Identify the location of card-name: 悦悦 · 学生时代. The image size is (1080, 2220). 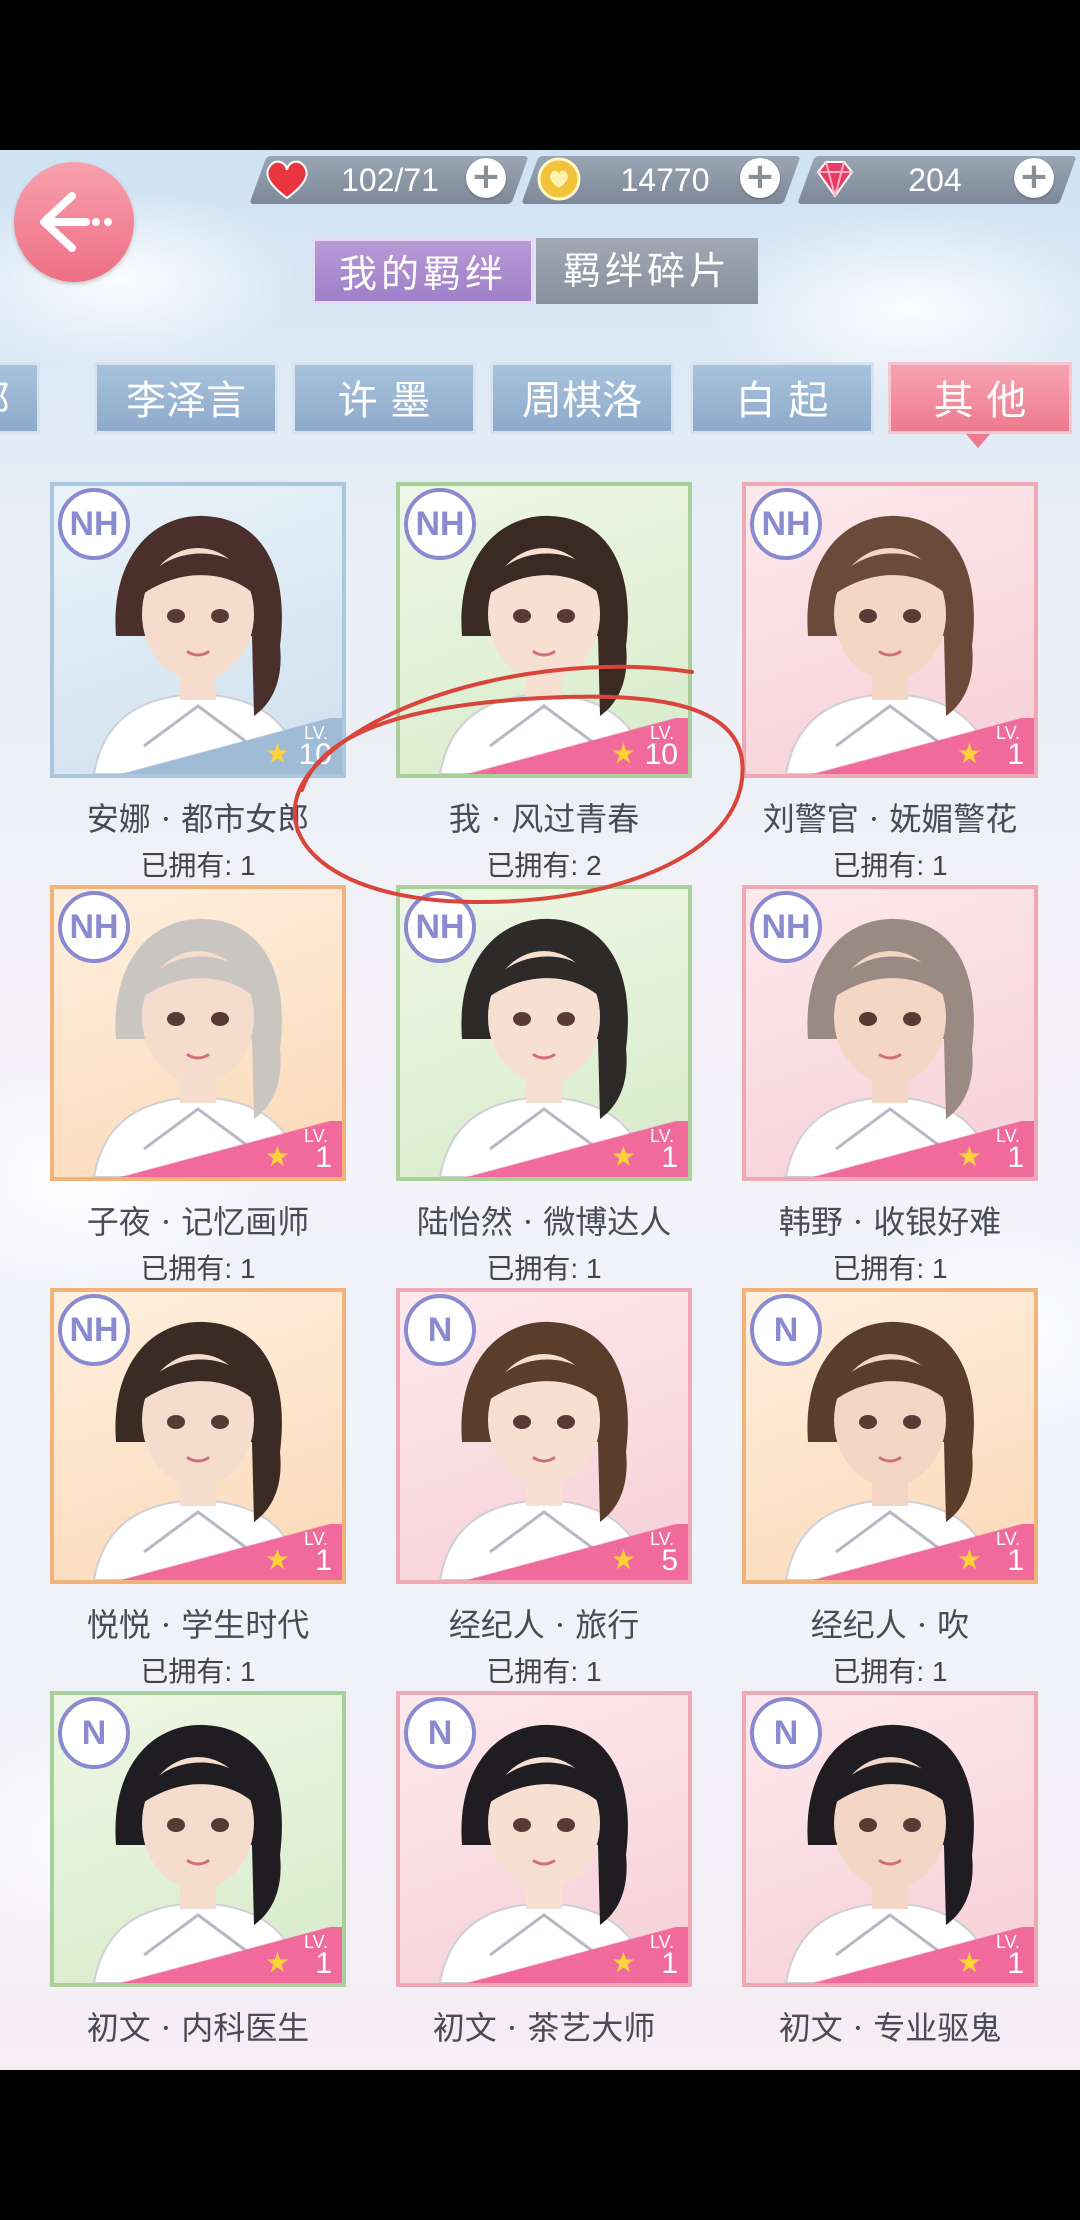
(198, 1625).